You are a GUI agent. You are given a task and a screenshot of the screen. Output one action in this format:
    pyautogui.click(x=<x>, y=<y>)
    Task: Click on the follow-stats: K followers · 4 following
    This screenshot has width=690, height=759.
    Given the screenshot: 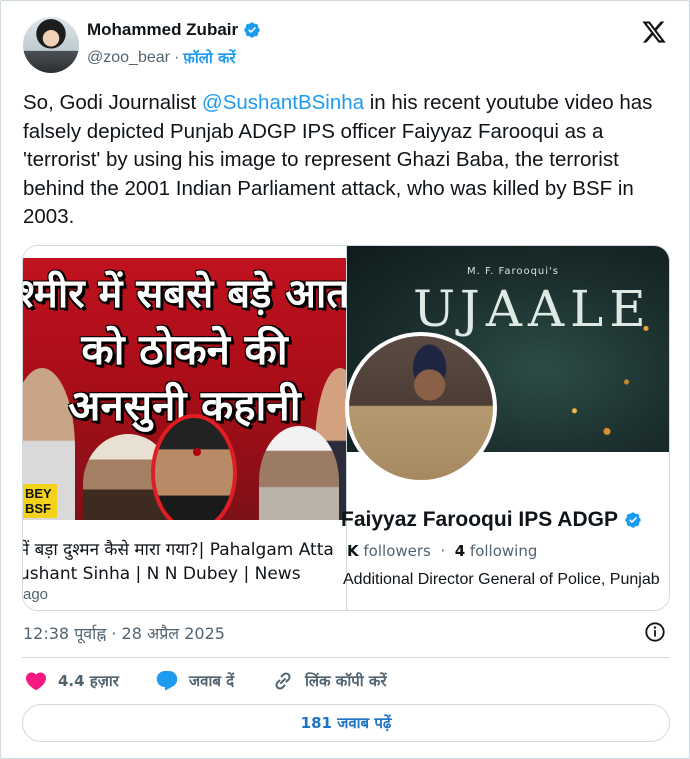 What is the action you would take?
    pyautogui.click(x=442, y=551)
    